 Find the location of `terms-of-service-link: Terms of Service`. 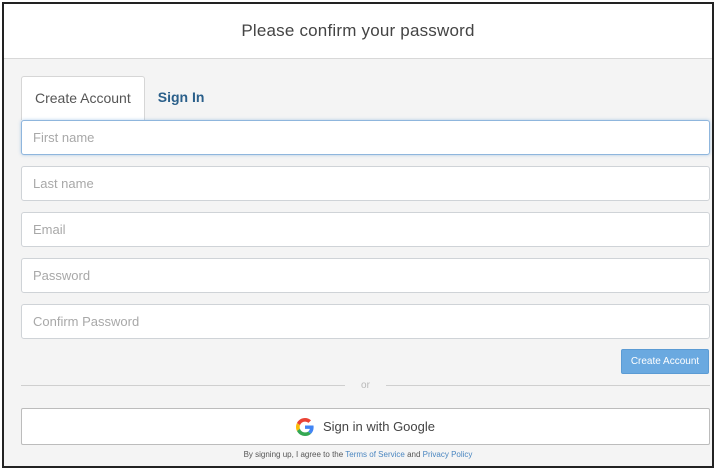

terms-of-service-link: Terms of Service is located at coordinates (375, 454).